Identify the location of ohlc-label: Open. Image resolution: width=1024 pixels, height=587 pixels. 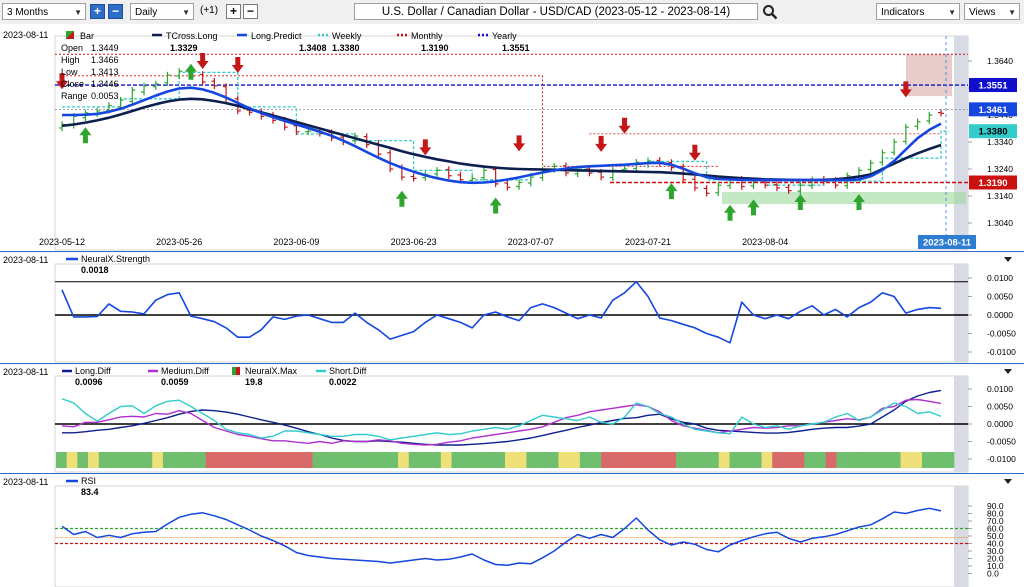
(72, 48).